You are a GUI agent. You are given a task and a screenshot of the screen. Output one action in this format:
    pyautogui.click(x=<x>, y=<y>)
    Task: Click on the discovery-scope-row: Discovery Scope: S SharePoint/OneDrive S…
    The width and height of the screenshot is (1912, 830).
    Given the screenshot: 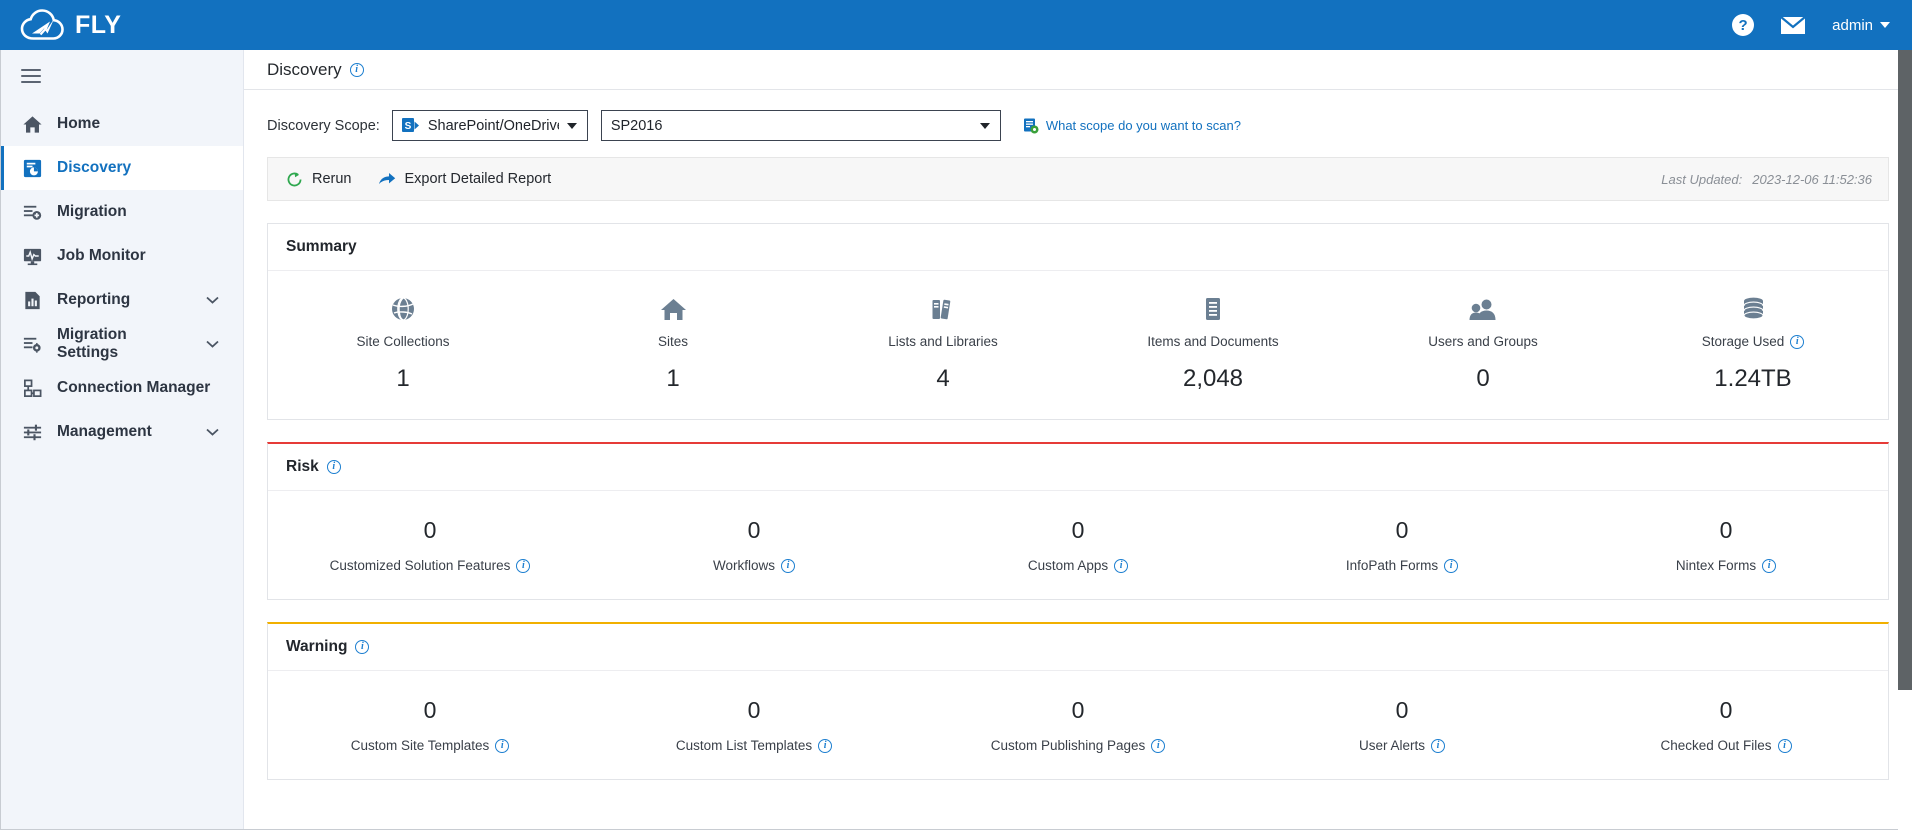 What is the action you would take?
    pyautogui.click(x=1078, y=123)
    